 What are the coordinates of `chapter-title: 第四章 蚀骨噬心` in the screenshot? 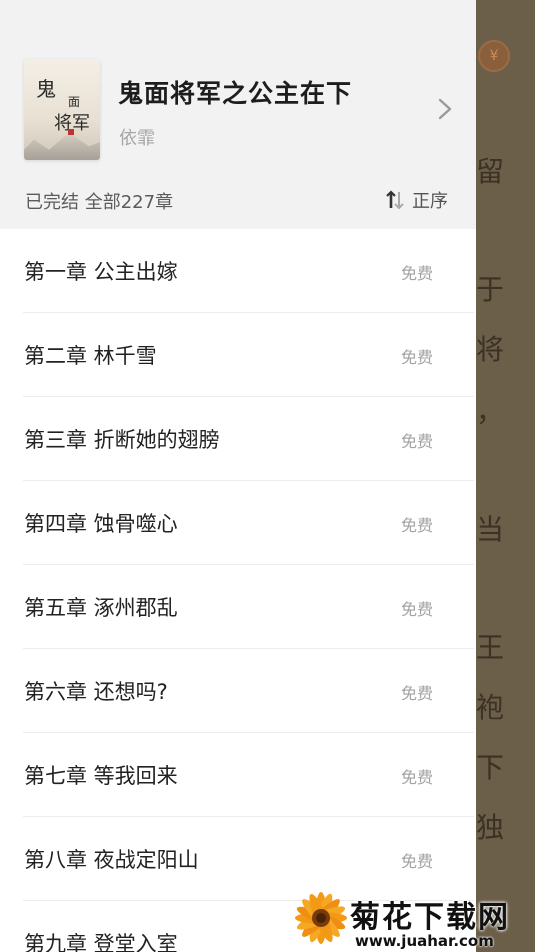 It's located at (101, 524).